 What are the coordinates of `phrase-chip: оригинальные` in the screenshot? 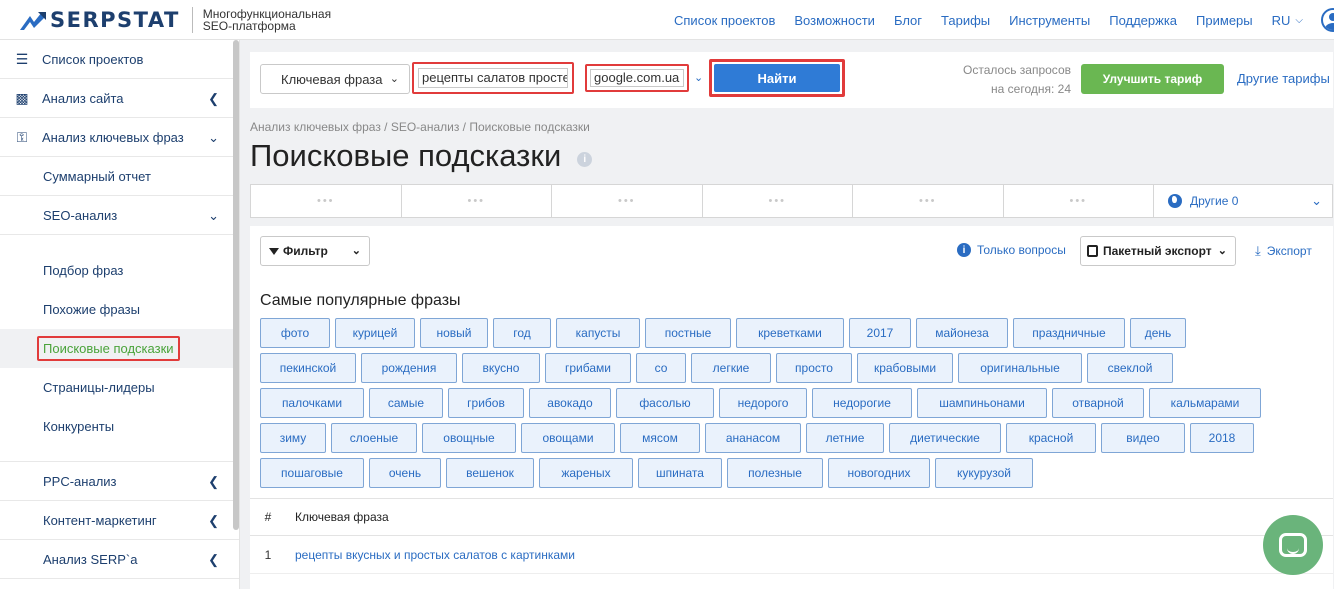 It's located at (1020, 368).